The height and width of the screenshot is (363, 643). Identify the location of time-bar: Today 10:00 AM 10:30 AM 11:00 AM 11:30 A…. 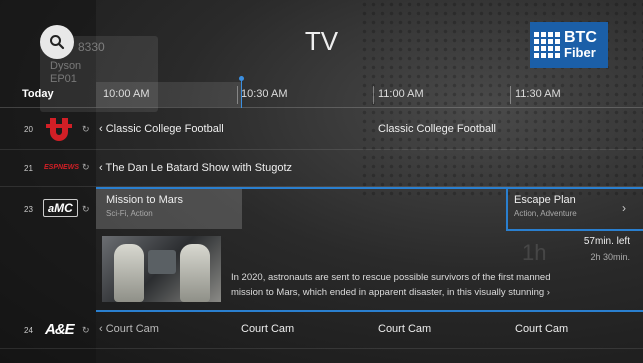
(321, 95).